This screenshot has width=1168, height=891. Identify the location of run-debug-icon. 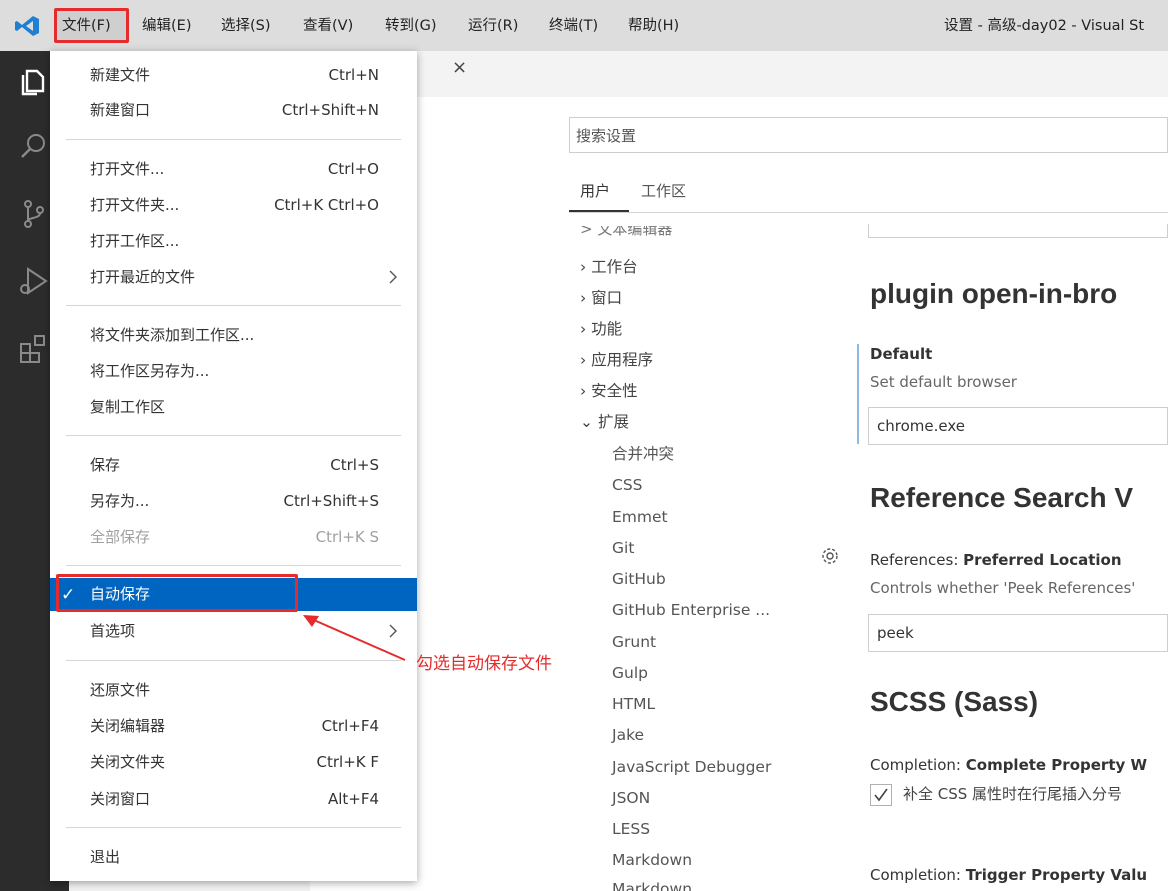
(34, 281).